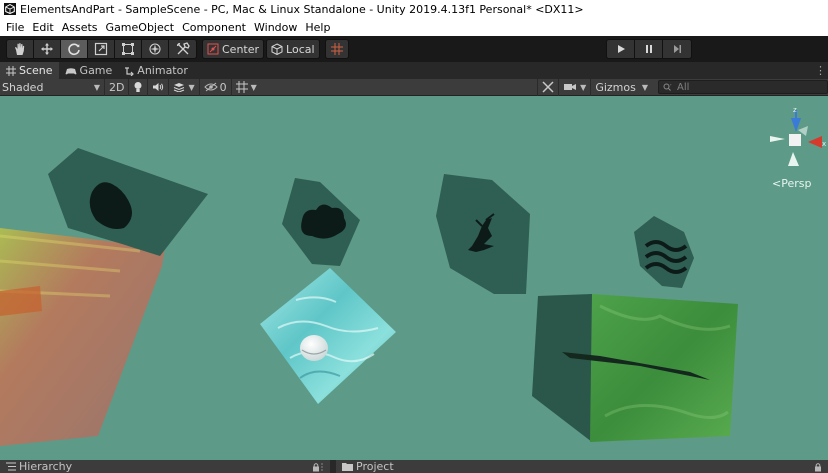 Image resolution: width=828 pixels, height=473 pixels. Describe the element at coordinates (743, 87) in the screenshot. I see `scene-search-input: All` at that location.